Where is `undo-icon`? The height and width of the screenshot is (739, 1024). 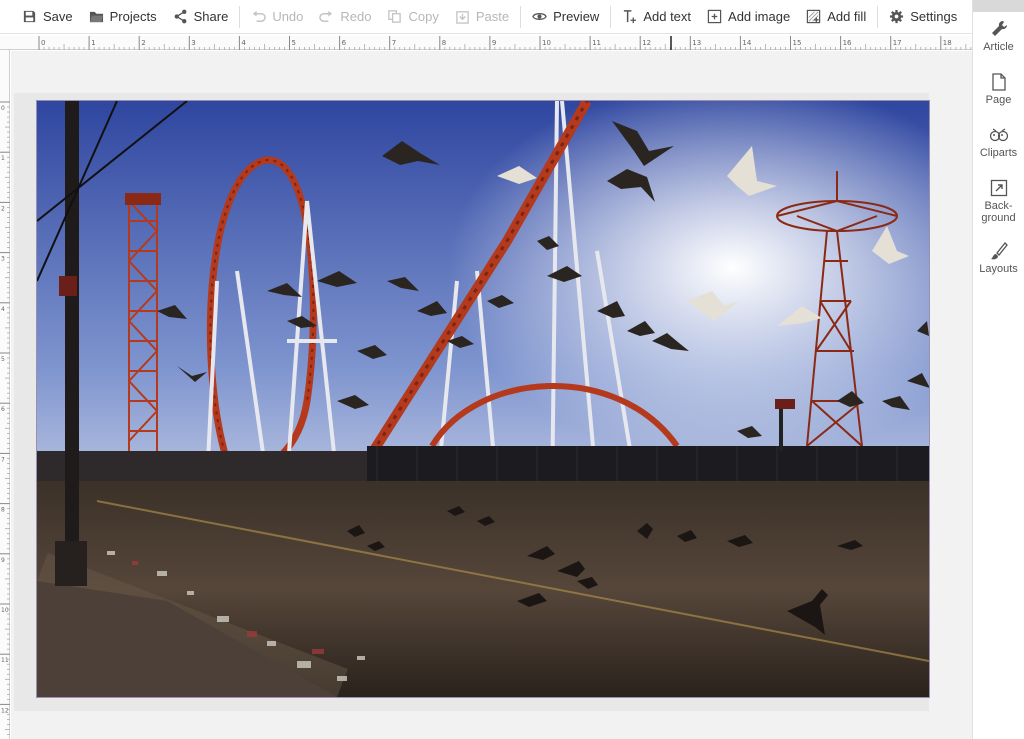 undo-icon is located at coordinates (260, 16).